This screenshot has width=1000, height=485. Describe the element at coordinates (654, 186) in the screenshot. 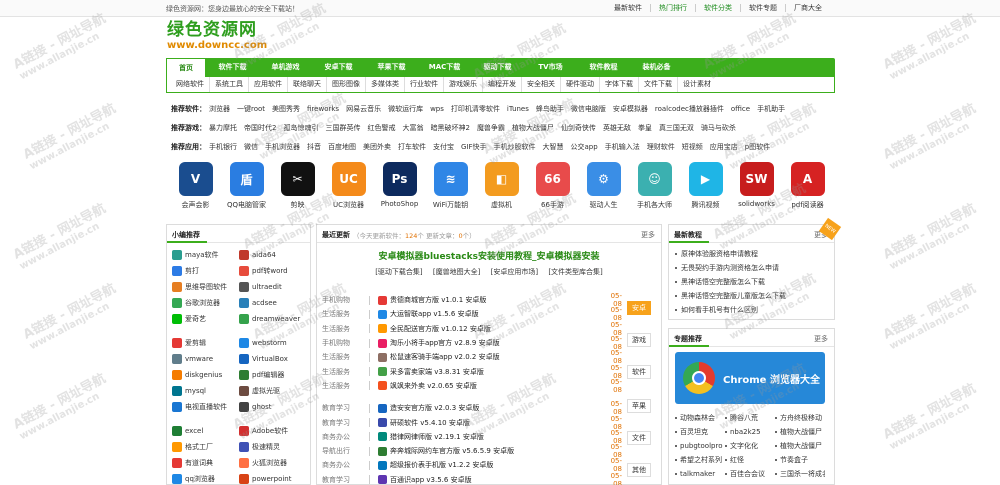

I see `app-tile: ☺ 手机各大师` at that location.